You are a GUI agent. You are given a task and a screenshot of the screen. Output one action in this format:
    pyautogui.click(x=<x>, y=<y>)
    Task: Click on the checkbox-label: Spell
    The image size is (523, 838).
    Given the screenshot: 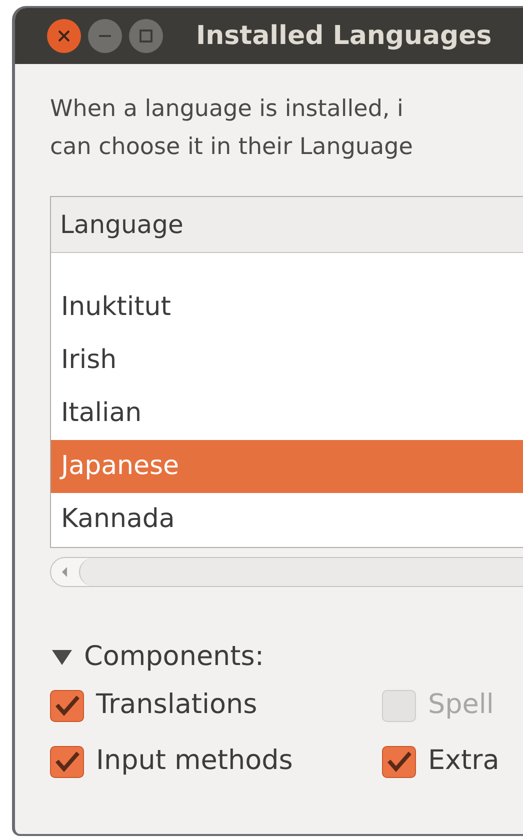 What is the action you would take?
    pyautogui.click(x=461, y=705)
    